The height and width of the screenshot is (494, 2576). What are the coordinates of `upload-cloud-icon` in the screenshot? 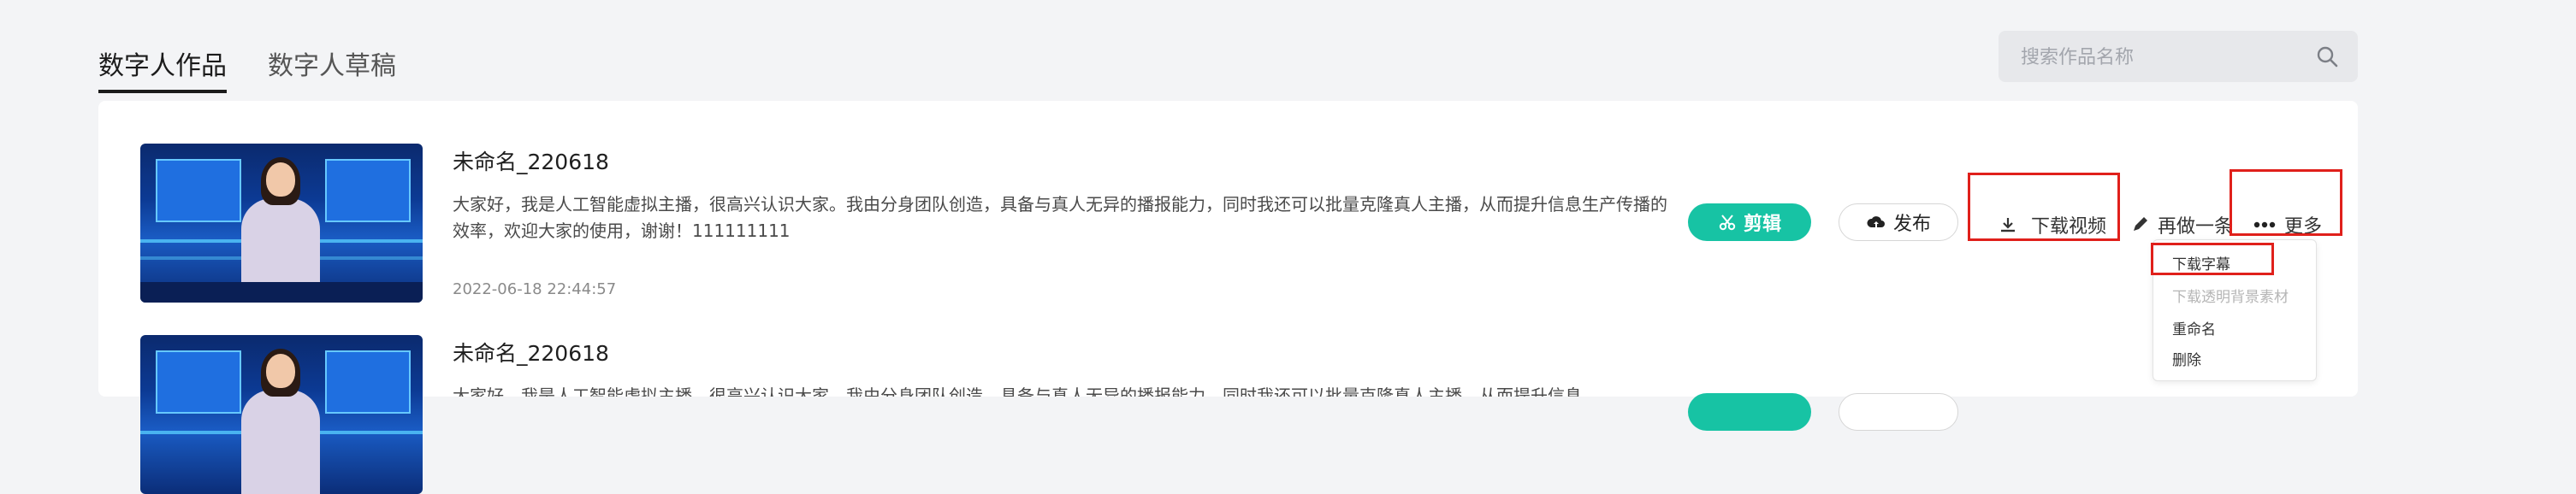 It's located at (1876, 221).